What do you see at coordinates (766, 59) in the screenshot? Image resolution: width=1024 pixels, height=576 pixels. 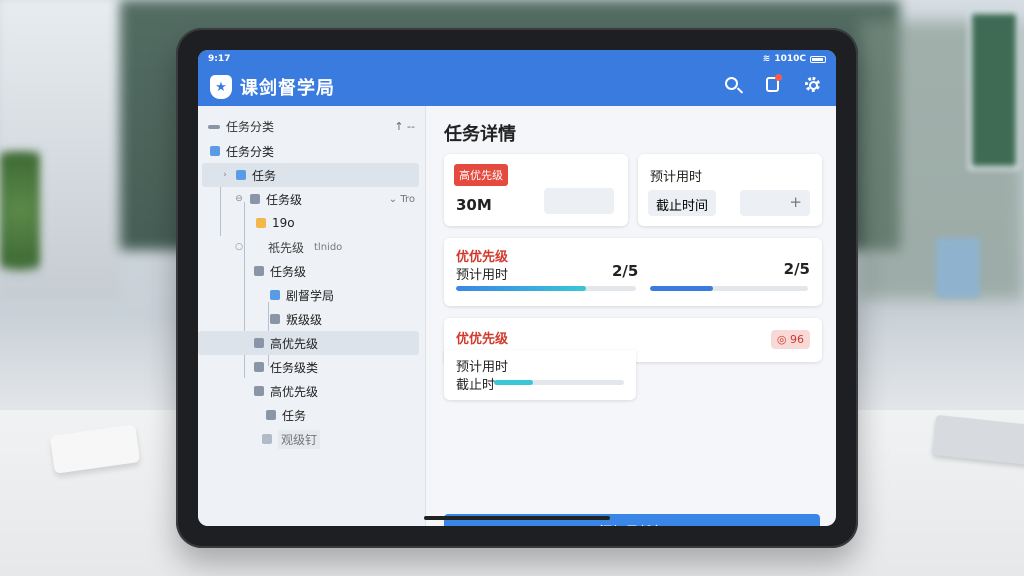 I see `wifi-icon: ≋` at bounding box center [766, 59].